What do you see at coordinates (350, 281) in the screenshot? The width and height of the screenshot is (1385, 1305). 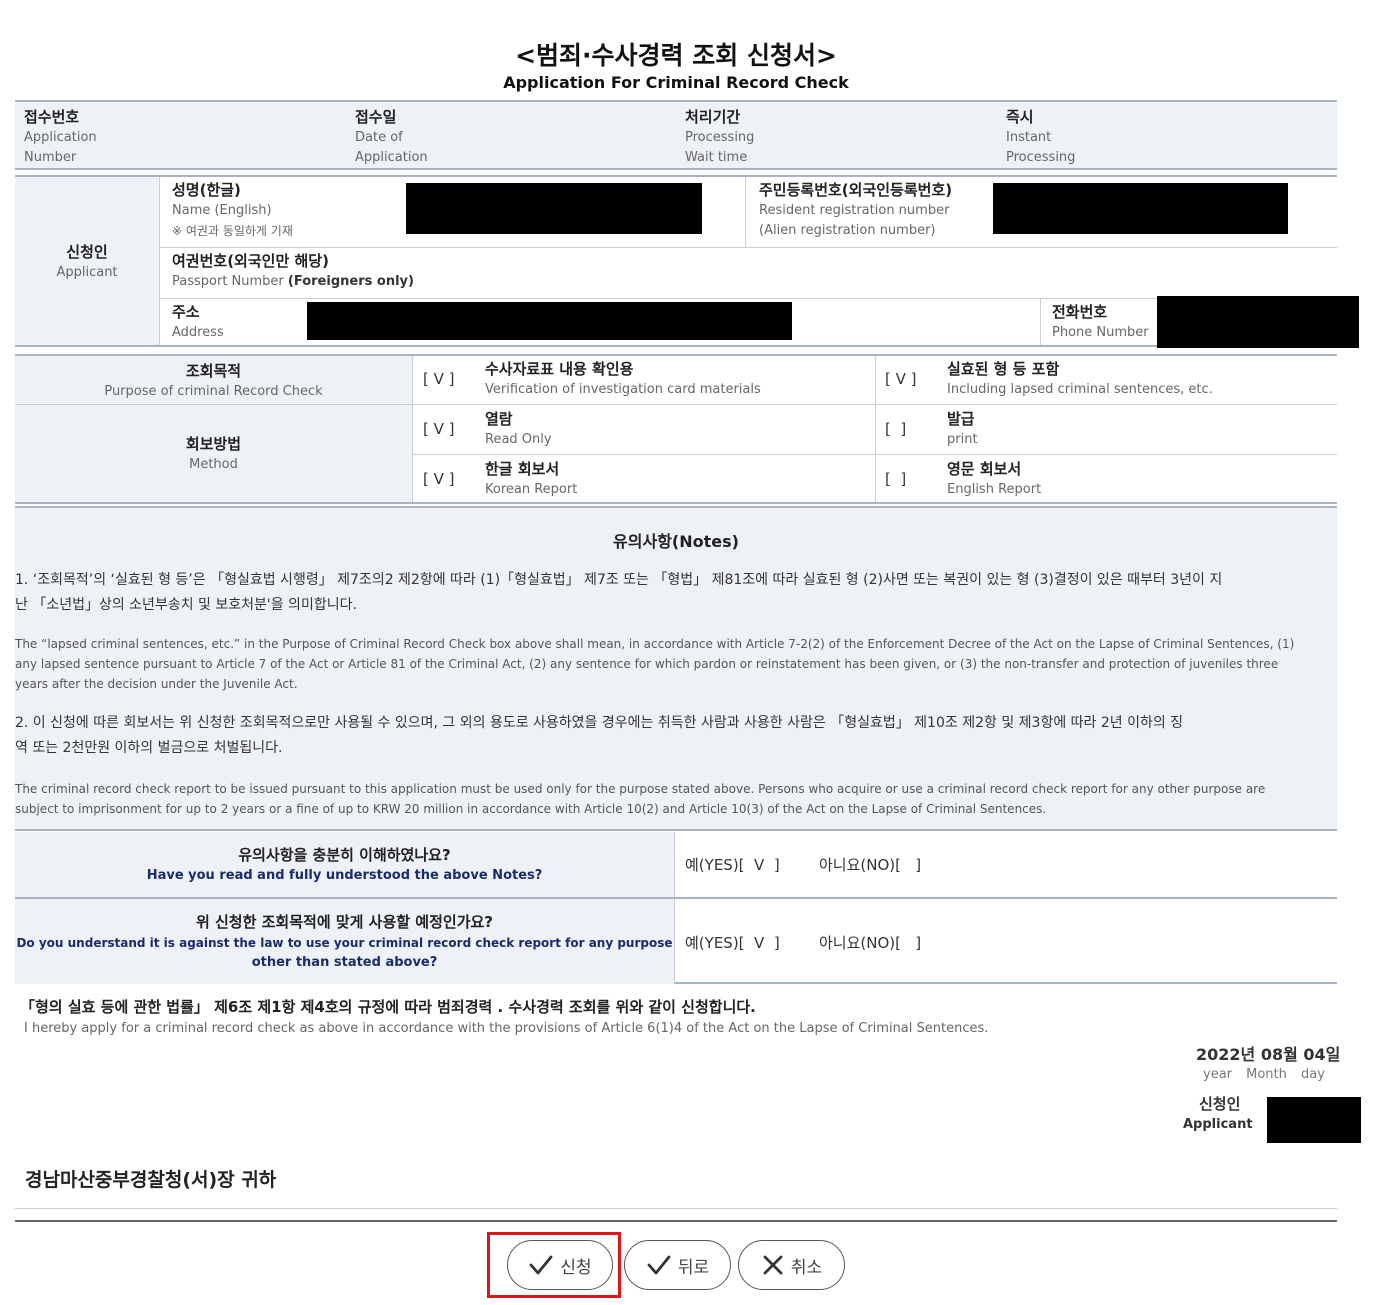 I see `passport-en-bold: (Foreigners only)` at bounding box center [350, 281].